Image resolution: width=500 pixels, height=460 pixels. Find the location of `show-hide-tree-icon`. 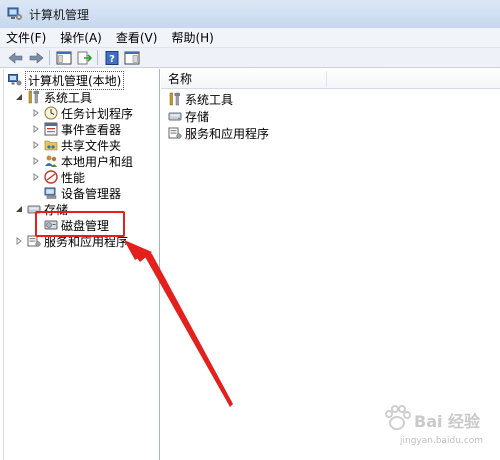

show-hide-tree-icon is located at coordinates (63, 58).